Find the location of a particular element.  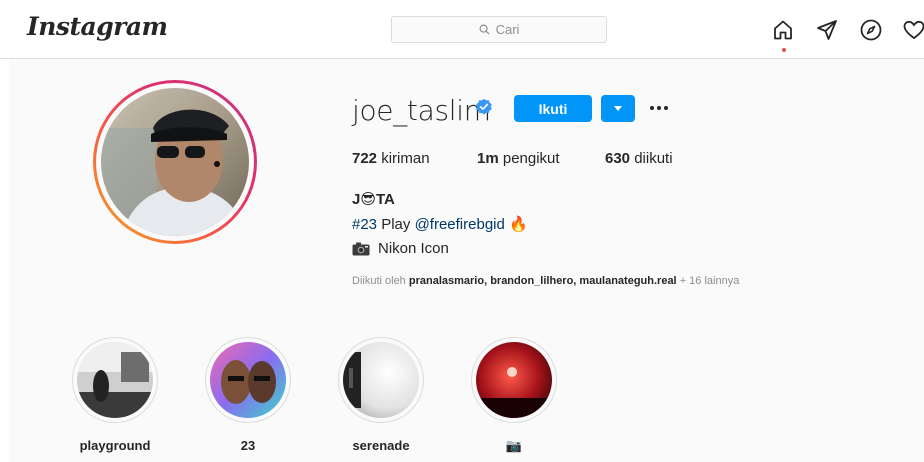

home-icon is located at coordinates (783, 30).